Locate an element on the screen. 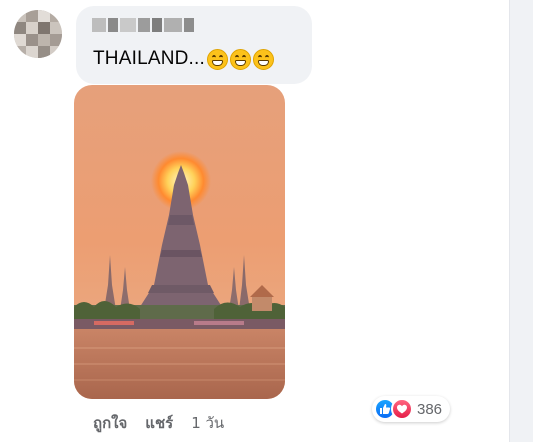 This screenshot has width=533, height=442. reaction-summary: 386 is located at coordinates (411, 409).